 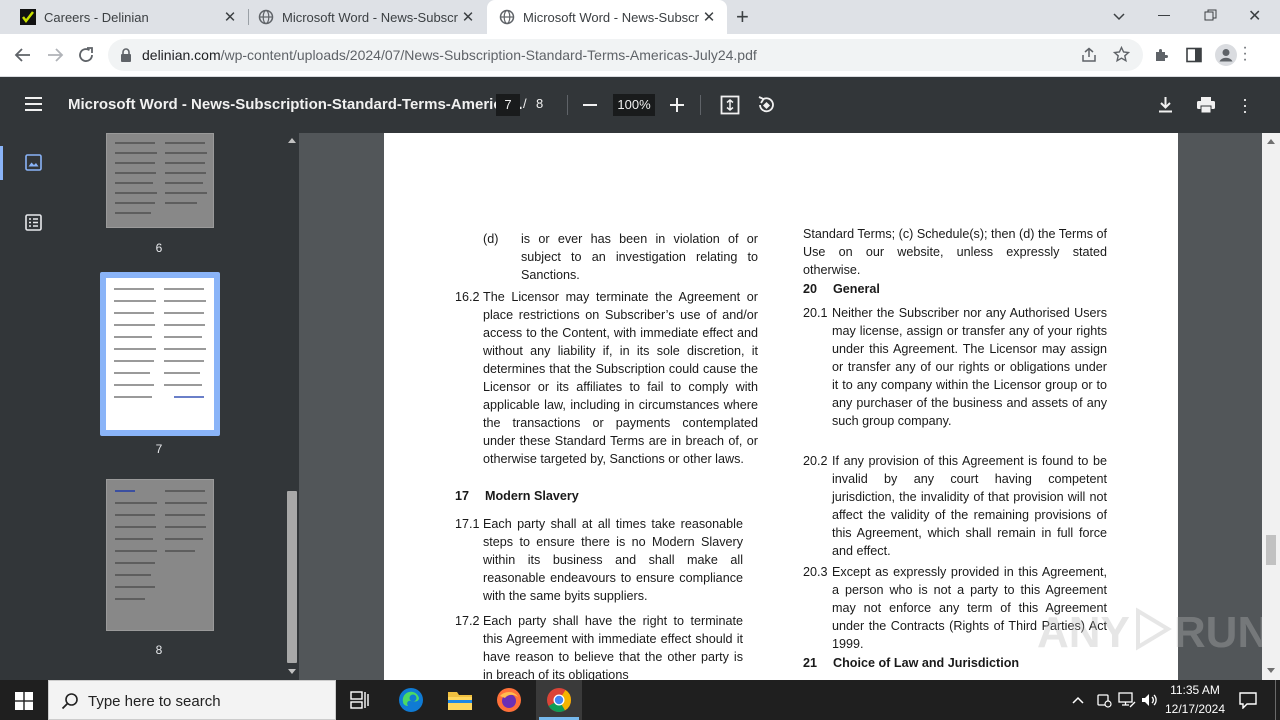 What do you see at coordinates (742, 17) in the screenshot?
I see `new-tab-button: +` at bounding box center [742, 17].